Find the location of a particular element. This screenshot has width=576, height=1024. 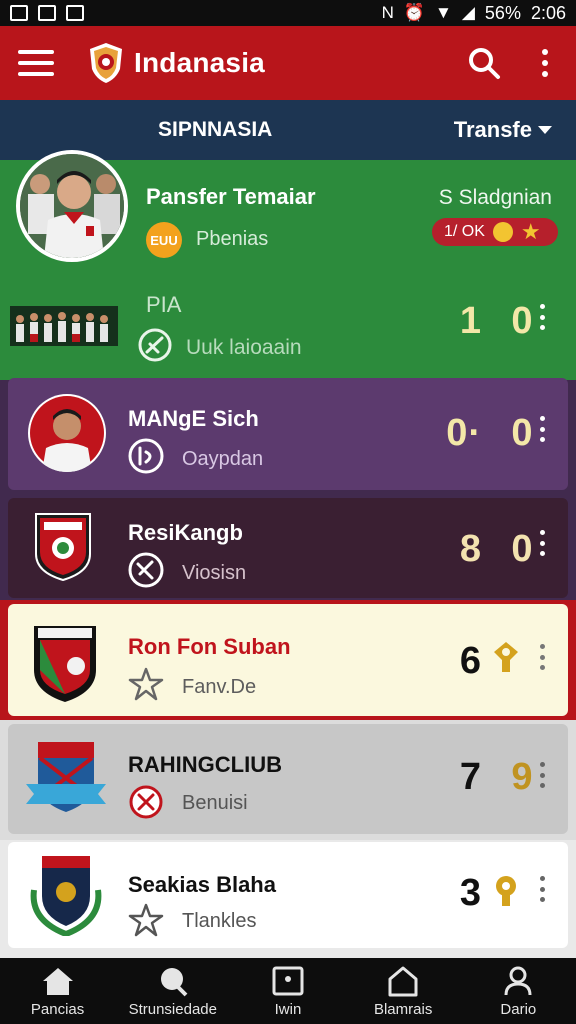

dropdown-label: Transfe is located at coordinates (492, 129).